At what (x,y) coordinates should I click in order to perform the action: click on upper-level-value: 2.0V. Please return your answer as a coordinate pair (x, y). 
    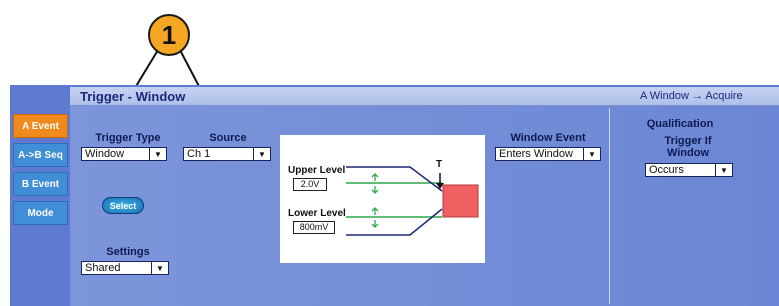
    Looking at the image, I should click on (310, 184).